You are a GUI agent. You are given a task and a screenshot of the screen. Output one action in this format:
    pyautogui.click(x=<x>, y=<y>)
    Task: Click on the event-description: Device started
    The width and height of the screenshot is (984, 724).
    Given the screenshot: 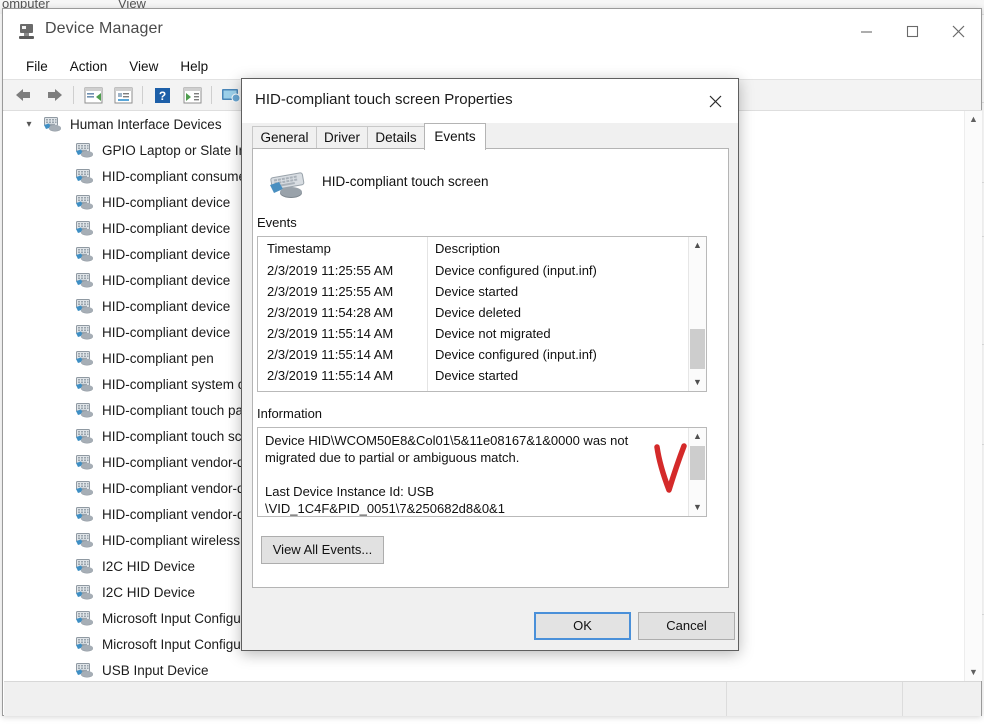 What is the action you would take?
    pyautogui.click(x=477, y=291)
    